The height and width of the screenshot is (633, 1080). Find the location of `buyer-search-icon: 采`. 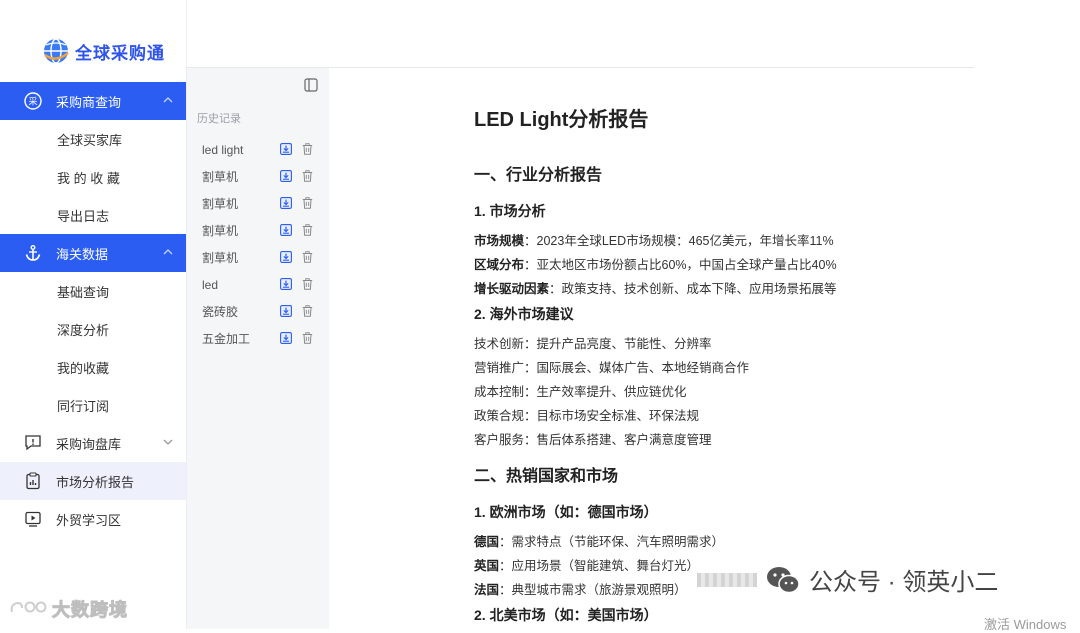

buyer-search-icon: 采 is located at coordinates (33, 101).